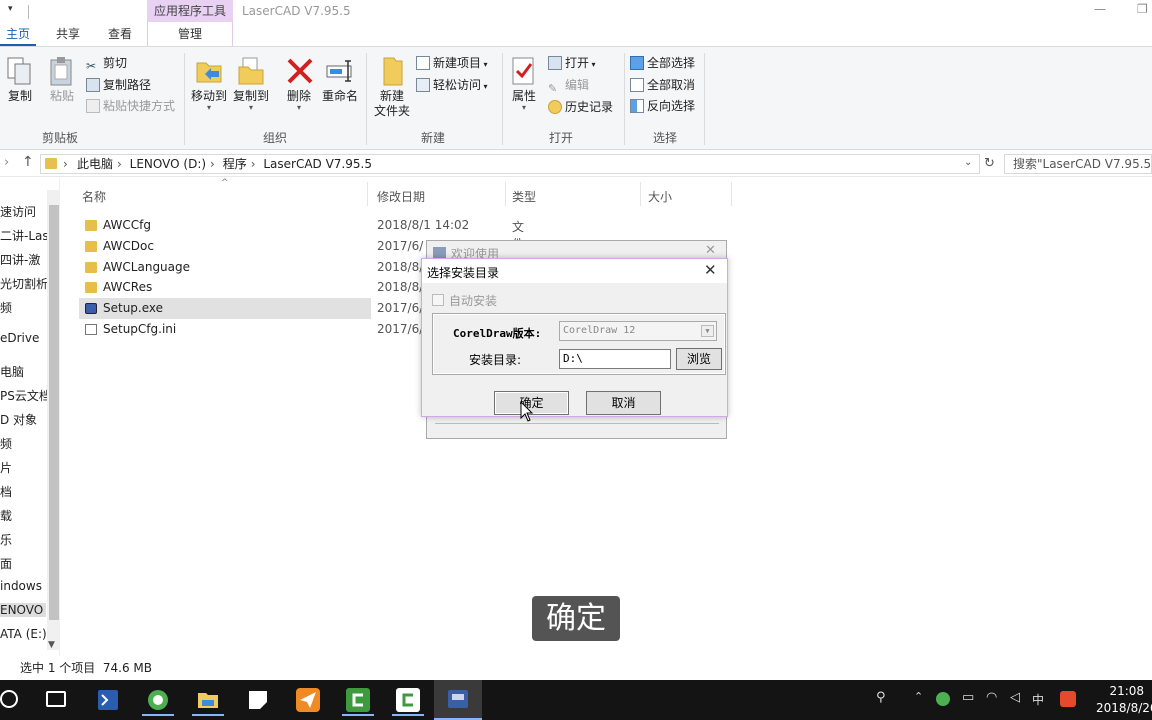 This screenshot has width=1152, height=720. I want to click on context-tab-app-tools: 应用程序工具, so click(190, 11).